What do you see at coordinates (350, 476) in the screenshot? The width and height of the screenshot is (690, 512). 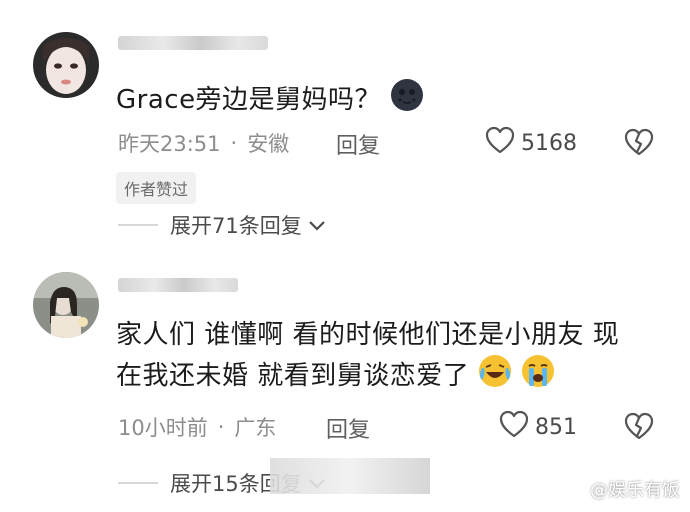 I see `blur-overlay` at bounding box center [350, 476].